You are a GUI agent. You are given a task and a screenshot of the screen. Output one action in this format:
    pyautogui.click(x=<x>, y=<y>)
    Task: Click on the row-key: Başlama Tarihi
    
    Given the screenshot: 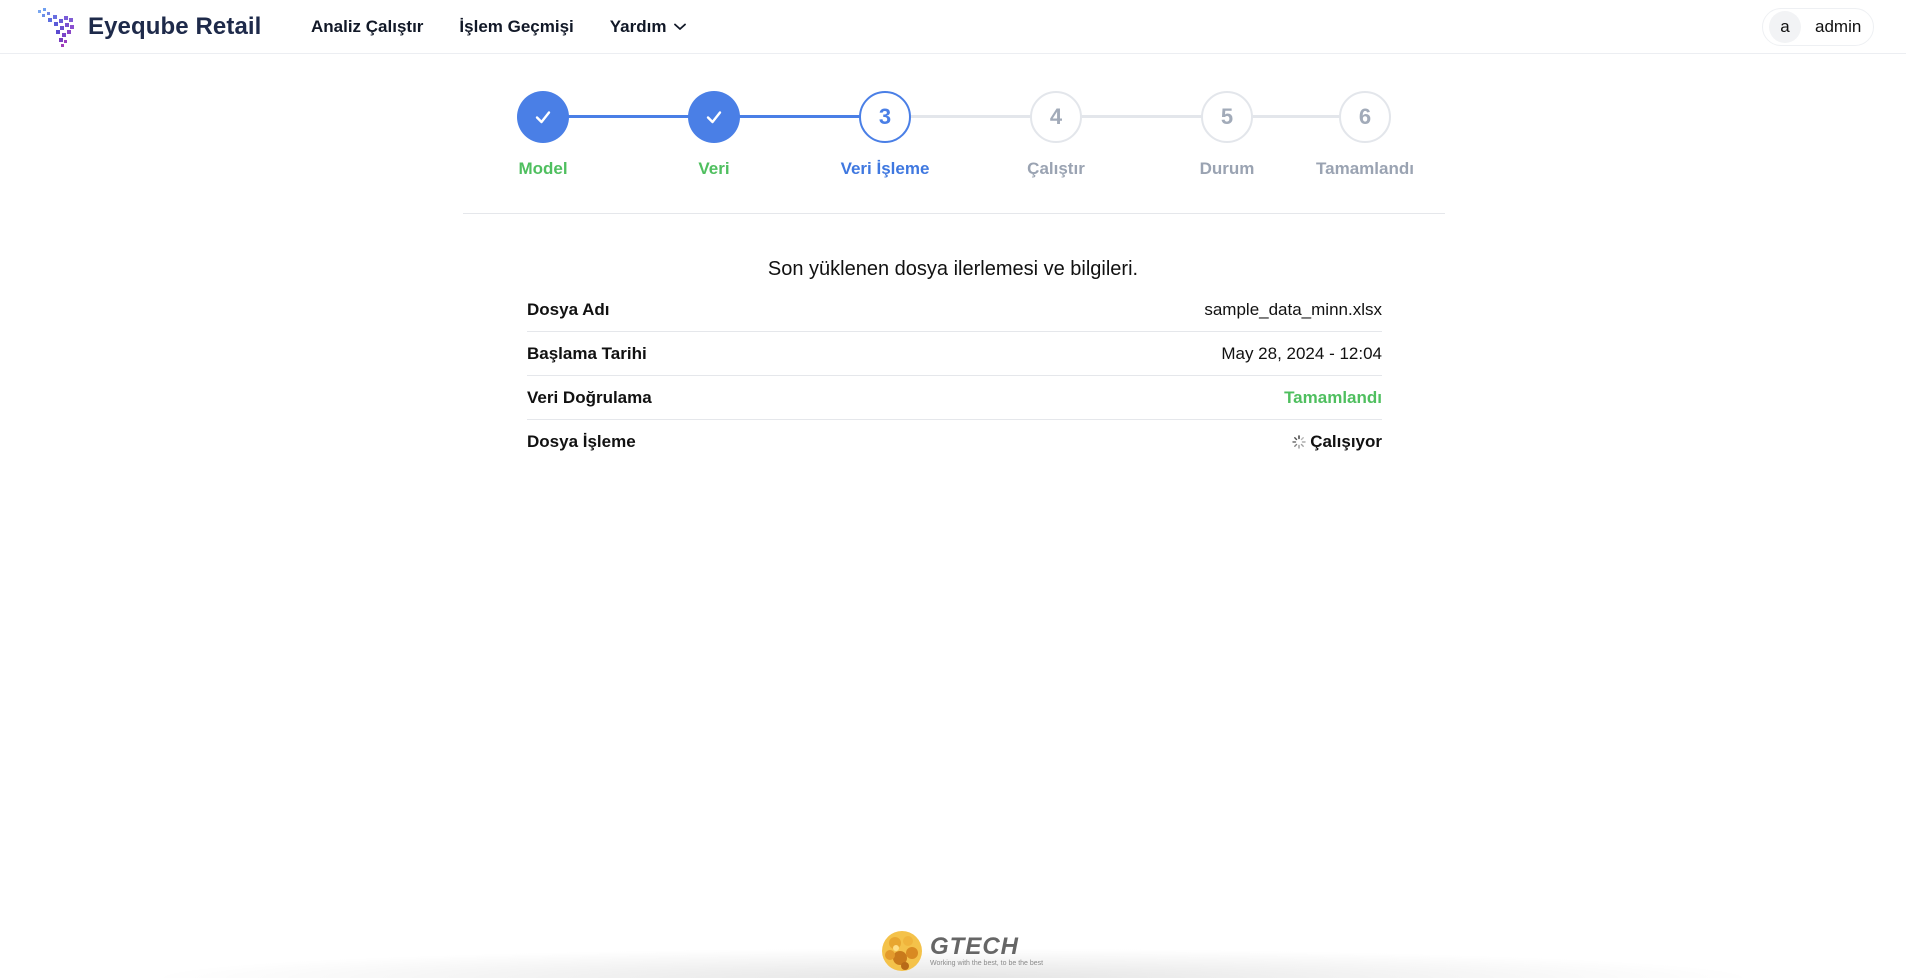 What is the action you would take?
    pyautogui.click(x=587, y=353)
    